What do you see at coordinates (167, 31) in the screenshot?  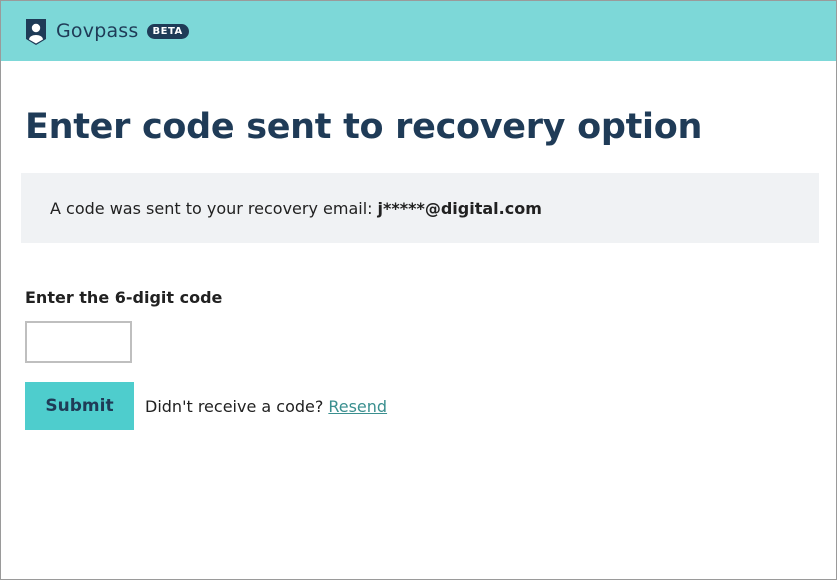 I see `beta-badge: BETA` at bounding box center [167, 31].